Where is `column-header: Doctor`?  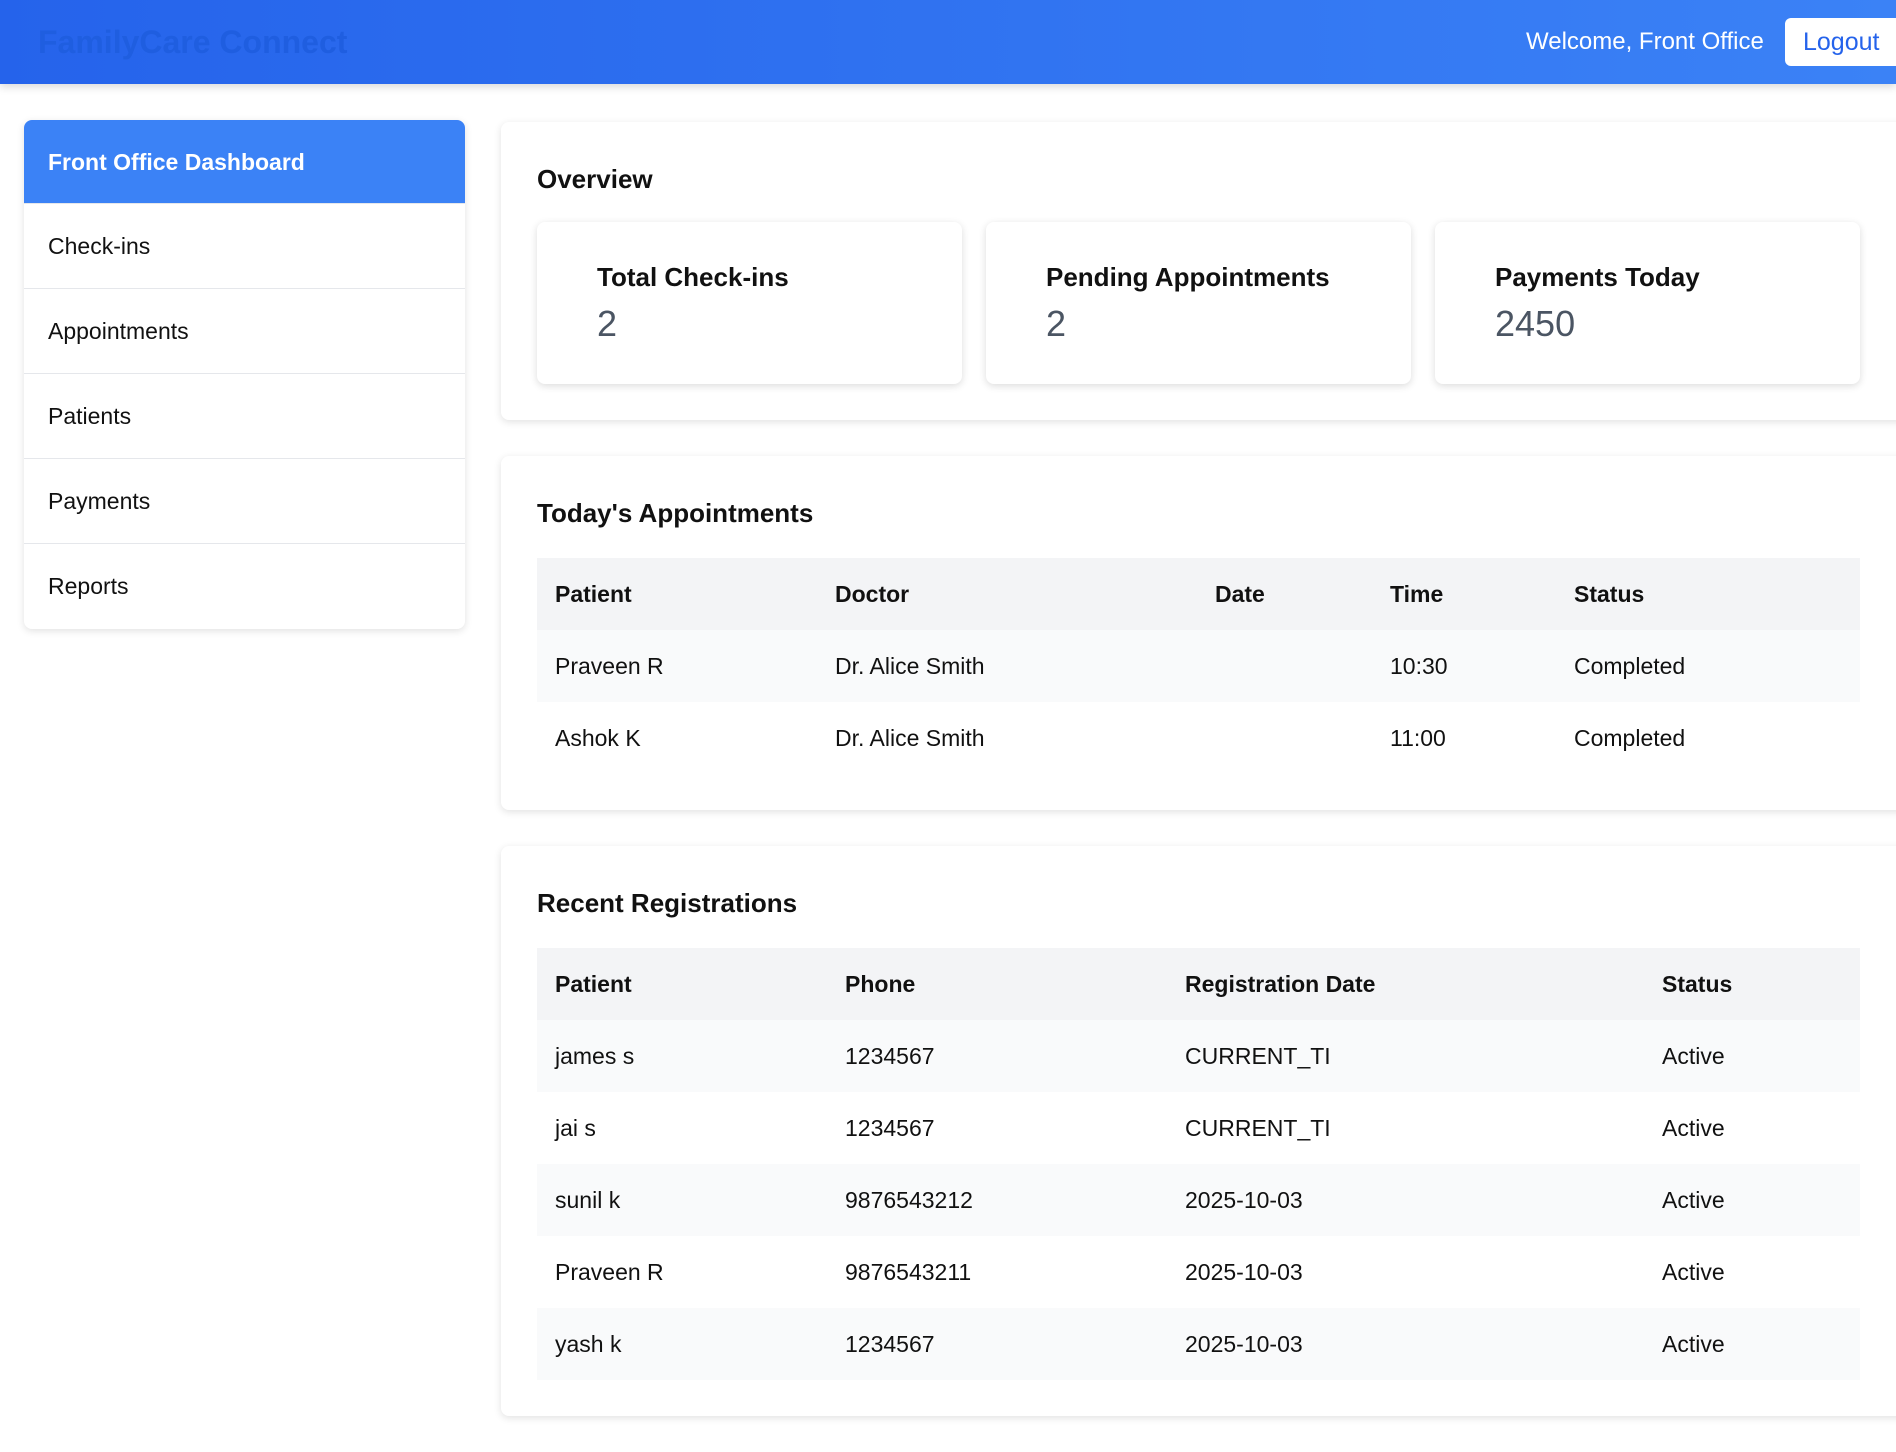
column-header: Doctor is located at coordinates (1007, 594).